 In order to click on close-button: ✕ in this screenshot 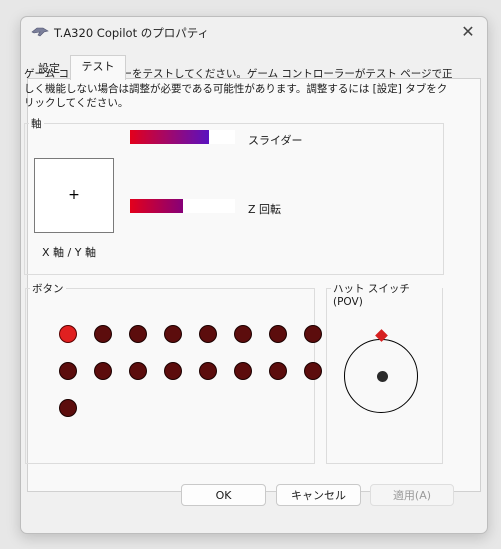, I will do `click(468, 32)`.